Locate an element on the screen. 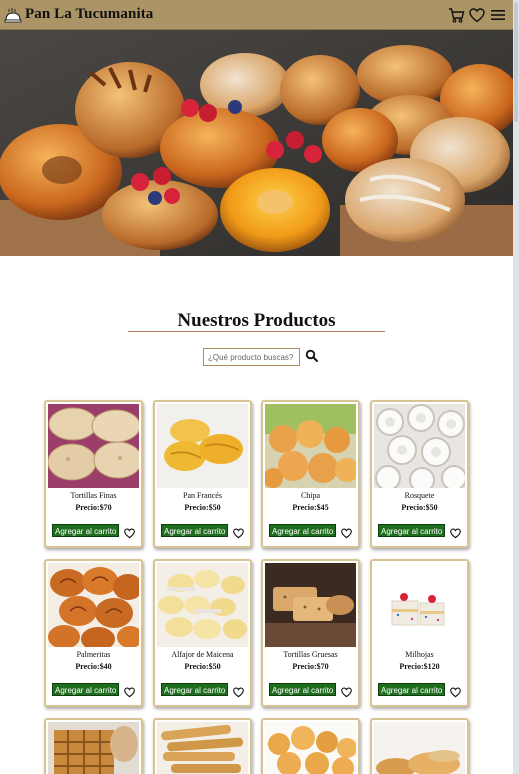 The height and width of the screenshot is (774, 519). product-card: Milhojas Precio:$120 Agregar al carrito is located at coordinates (419, 633).